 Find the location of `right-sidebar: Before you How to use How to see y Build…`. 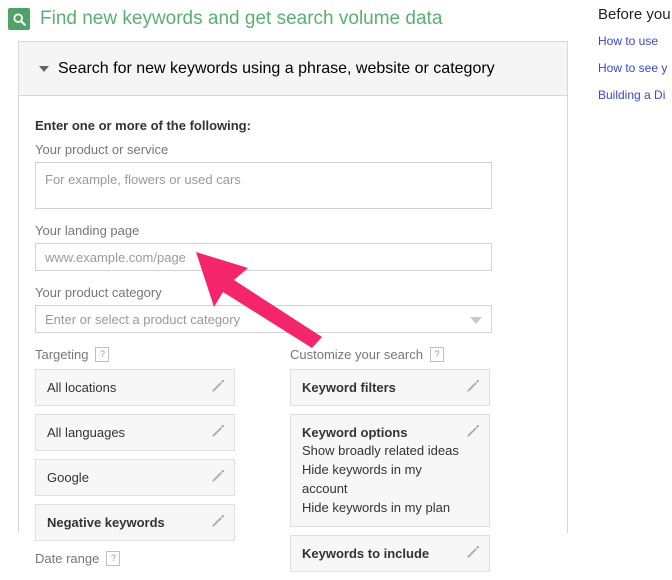

right-sidebar: Before you How to use How to see y Build… is located at coordinates (635, 60).